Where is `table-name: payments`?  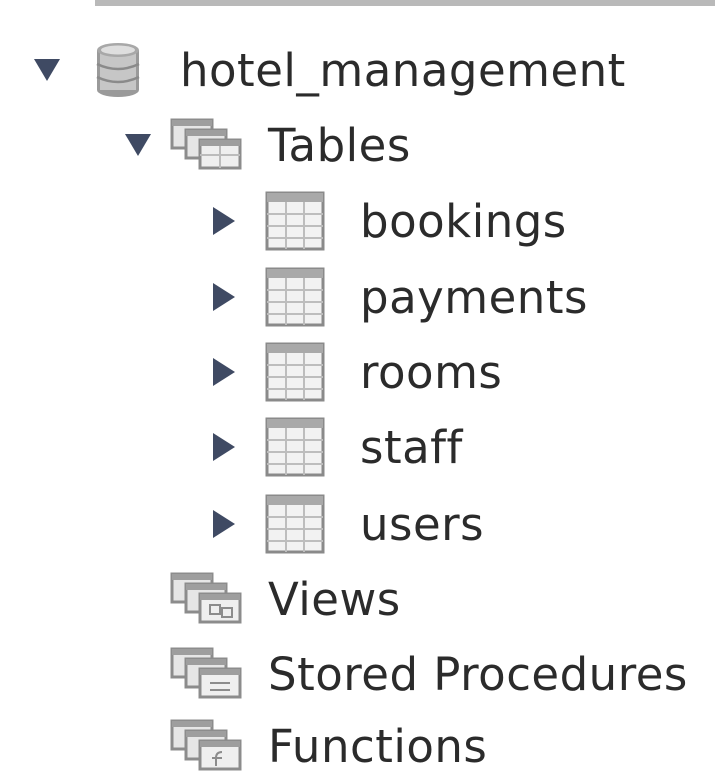 table-name: payments is located at coordinates (474, 297).